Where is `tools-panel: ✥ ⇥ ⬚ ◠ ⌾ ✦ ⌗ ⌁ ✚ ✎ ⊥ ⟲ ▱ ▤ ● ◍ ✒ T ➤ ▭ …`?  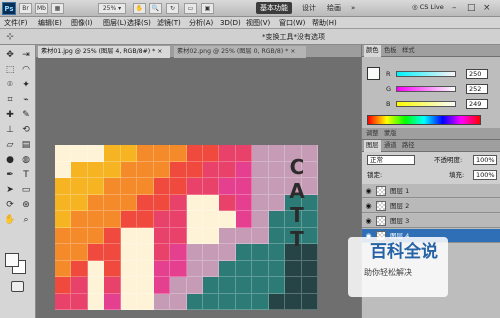 tools-panel: ✥ ⇥ ⬚ ◠ ⌾ ✦ ⌗ ⌁ ✚ ✎ ⊥ ⟲ ▱ ▤ ● ◍ ✒ T ➤ ▭ … is located at coordinates (18, 181).